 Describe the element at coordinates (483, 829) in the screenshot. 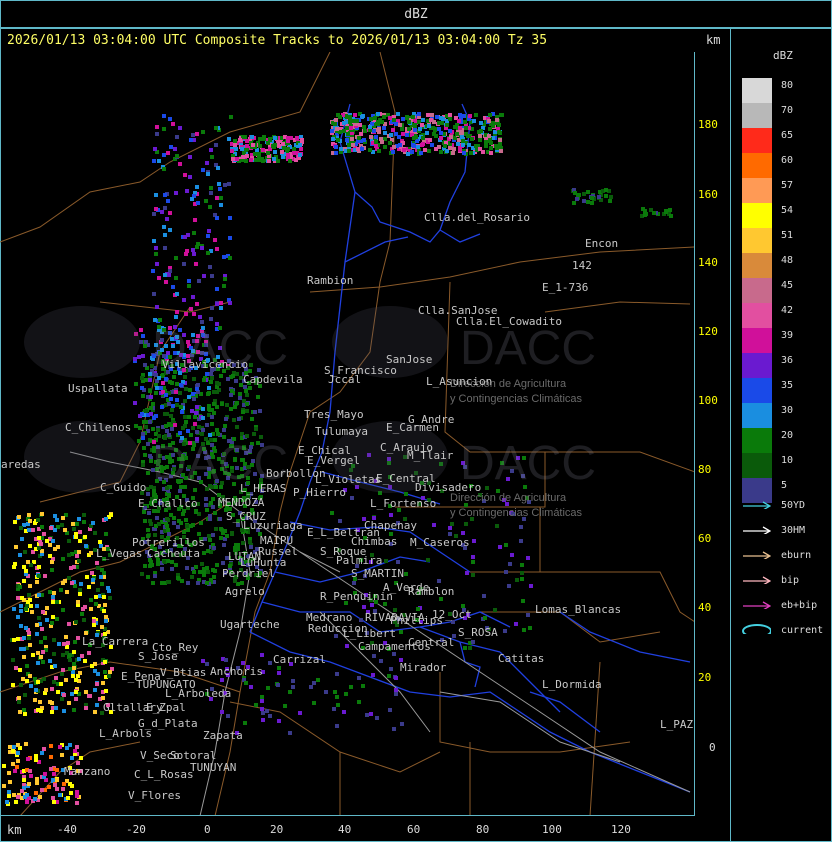

I see `x-tick: 80` at that location.